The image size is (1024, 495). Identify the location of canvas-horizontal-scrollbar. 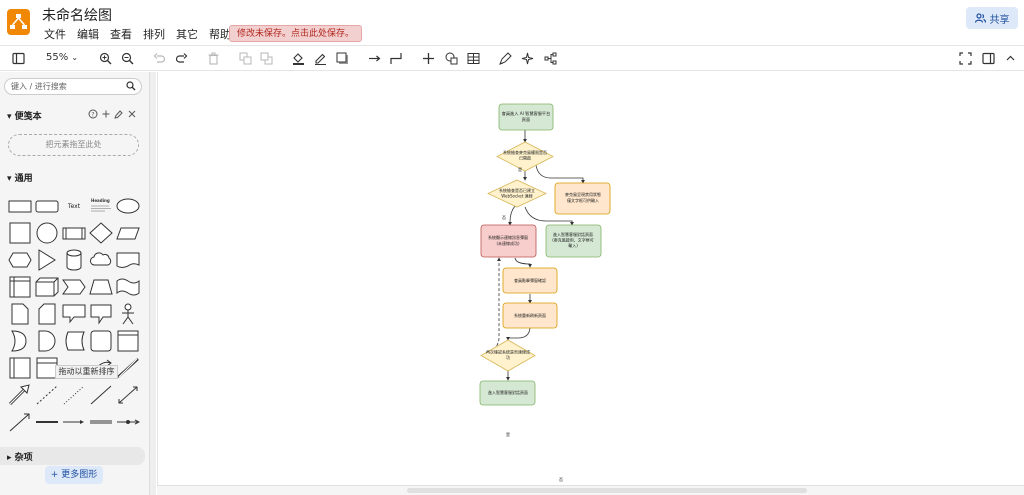
(590, 490).